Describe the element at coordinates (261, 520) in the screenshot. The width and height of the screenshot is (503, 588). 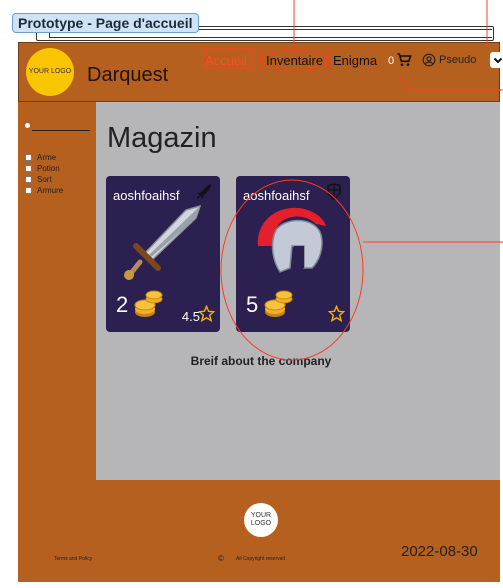
I see `footer-logo: YOUR LOGO` at that location.